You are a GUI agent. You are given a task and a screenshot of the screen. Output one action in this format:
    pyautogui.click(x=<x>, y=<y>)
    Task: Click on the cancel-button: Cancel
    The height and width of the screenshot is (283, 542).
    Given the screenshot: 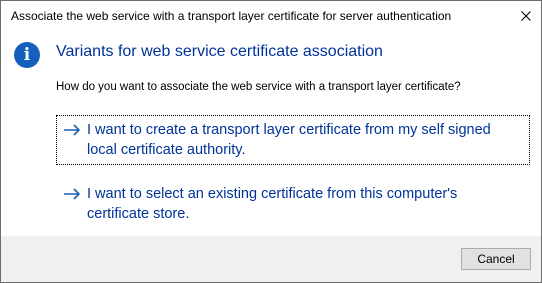 What is the action you would take?
    pyautogui.click(x=496, y=259)
    